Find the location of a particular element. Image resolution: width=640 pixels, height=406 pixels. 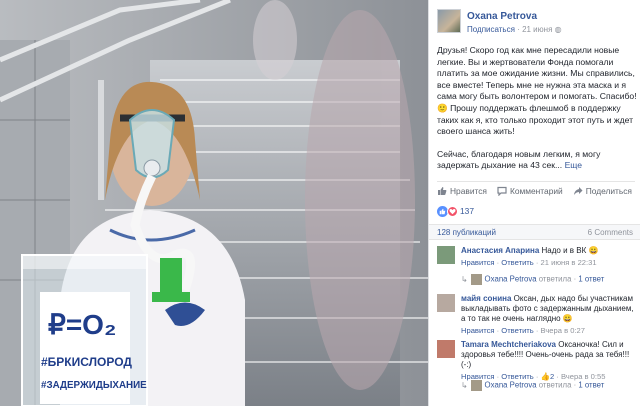

comment-time: Вчера в 0:27 is located at coordinates (563, 330).